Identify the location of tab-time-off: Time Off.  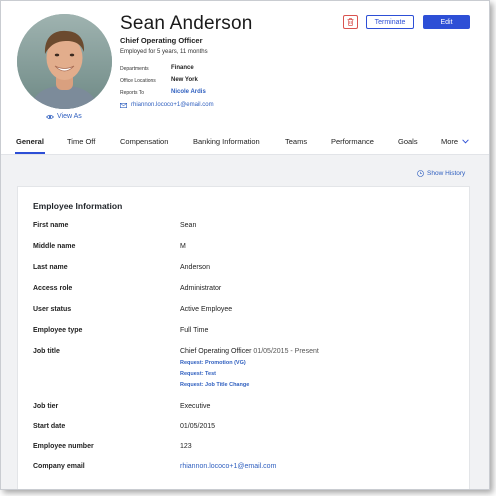
(81, 141).